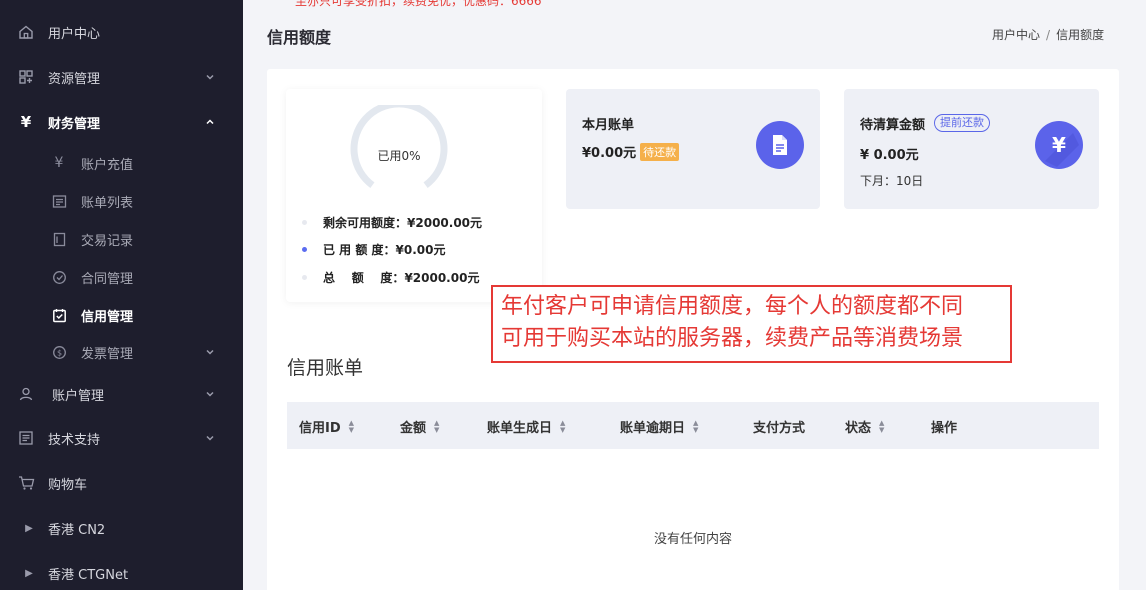 This screenshot has height=590, width=1146. I want to click on stat-total: 总 额 度： ¥2000.00元, so click(390, 277).